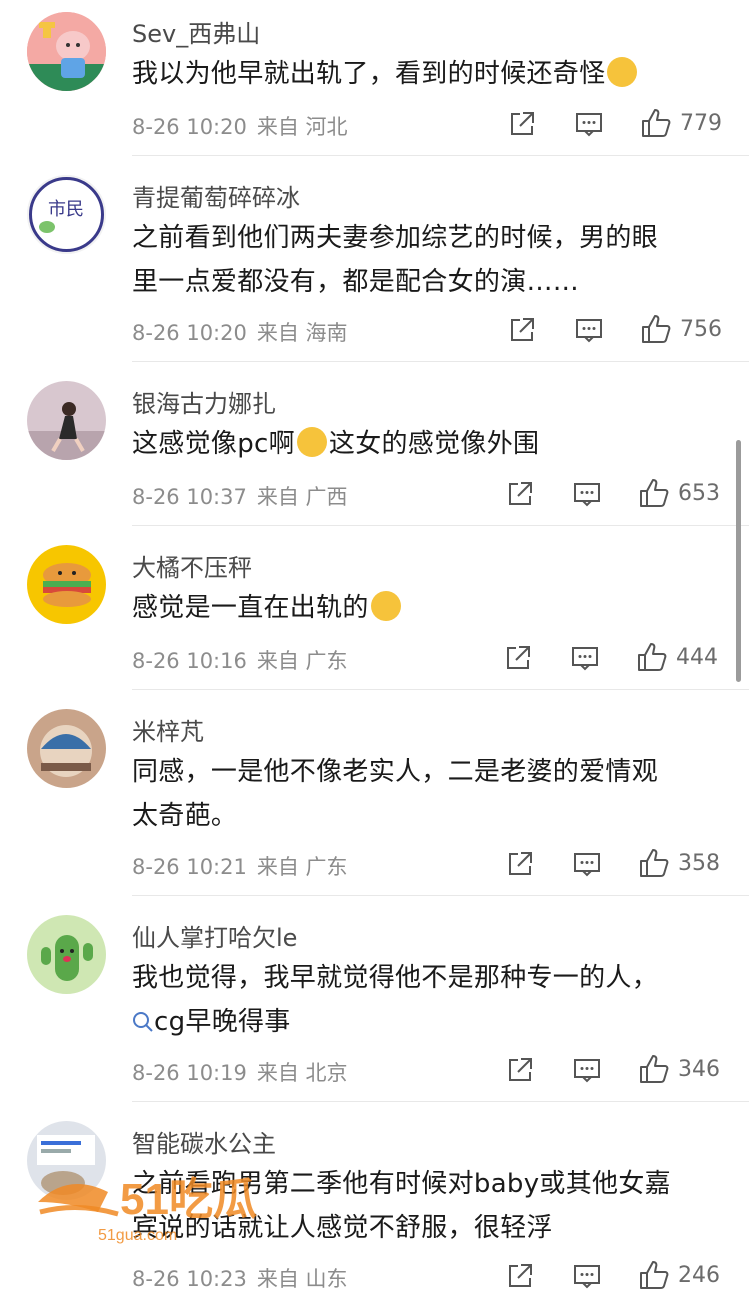 The image size is (749, 1293). Describe the element at coordinates (66, 209) in the screenshot. I see `svg-text: 市民` at that location.